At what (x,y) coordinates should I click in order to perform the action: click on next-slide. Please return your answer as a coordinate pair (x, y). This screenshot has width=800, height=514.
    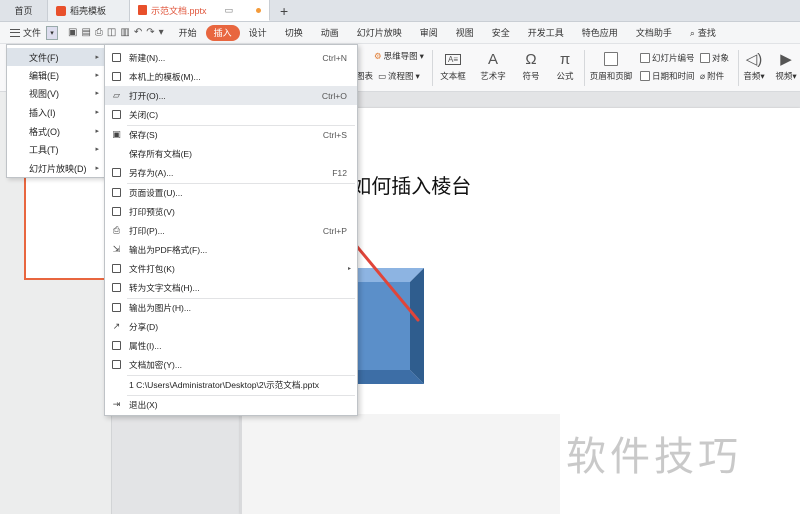
    Looking at the image, I should click on (401, 464).